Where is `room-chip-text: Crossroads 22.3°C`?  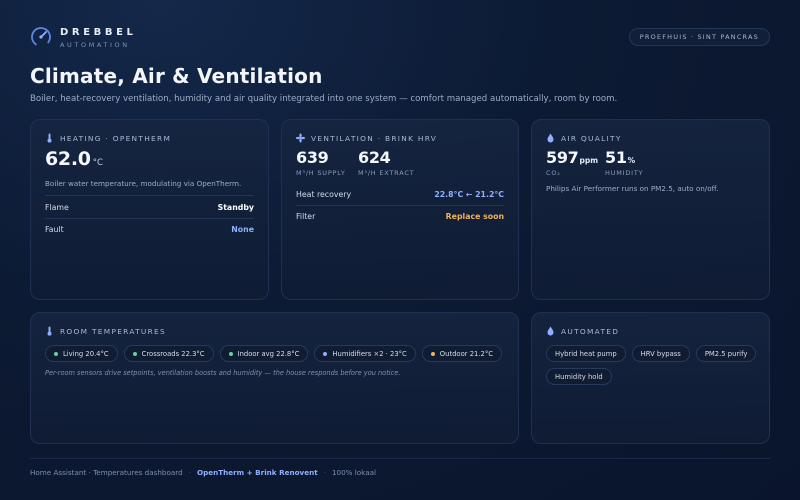 room-chip-text: Crossroads 22.3°C is located at coordinates (173, 353).